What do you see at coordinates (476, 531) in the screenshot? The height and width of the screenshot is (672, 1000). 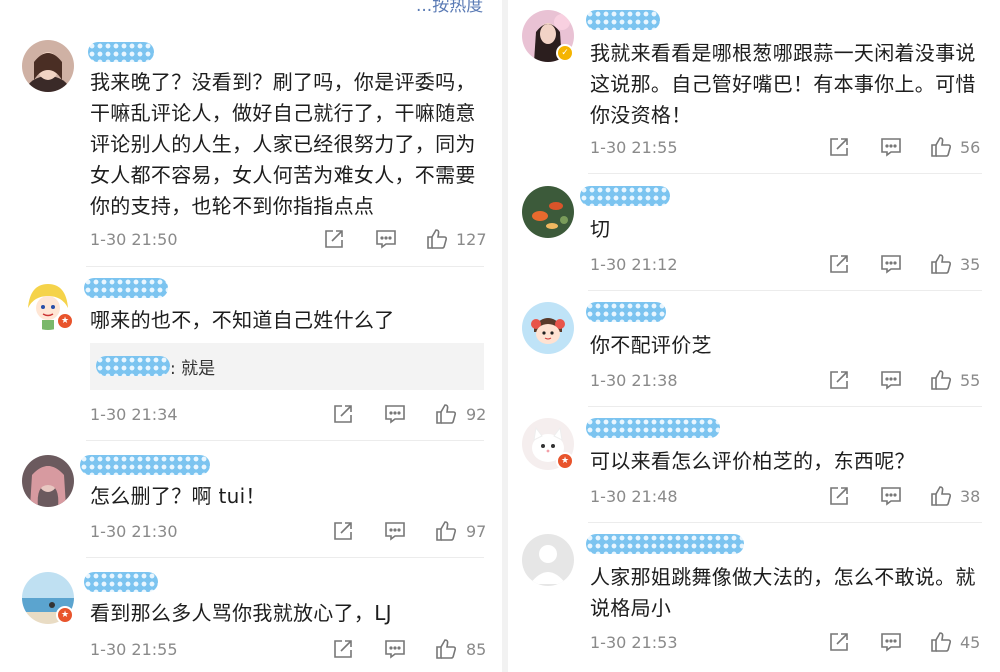 I see `like-count: 97` at bounding box center [476, 531].